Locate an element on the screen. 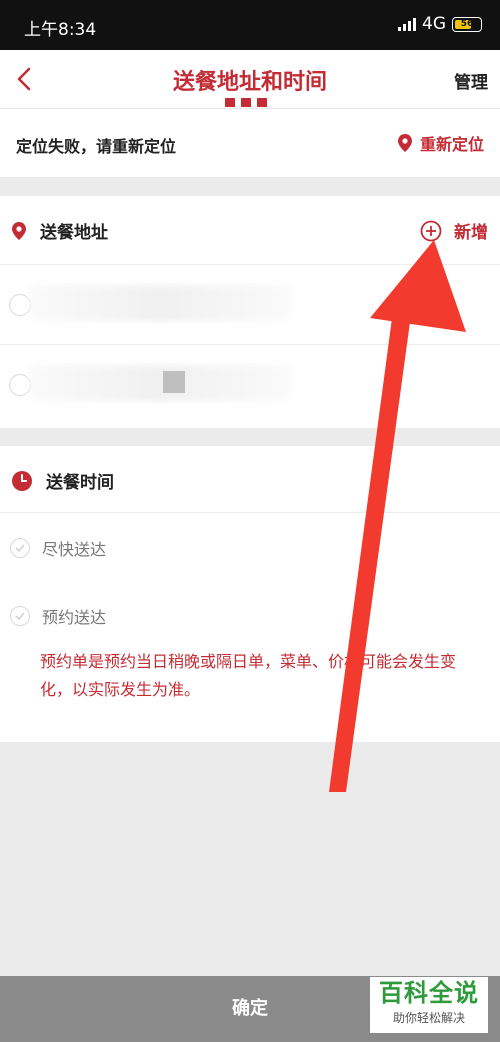 This screenshot has height=1042, width=500. title-indicator is located at coordinates (246, 102).